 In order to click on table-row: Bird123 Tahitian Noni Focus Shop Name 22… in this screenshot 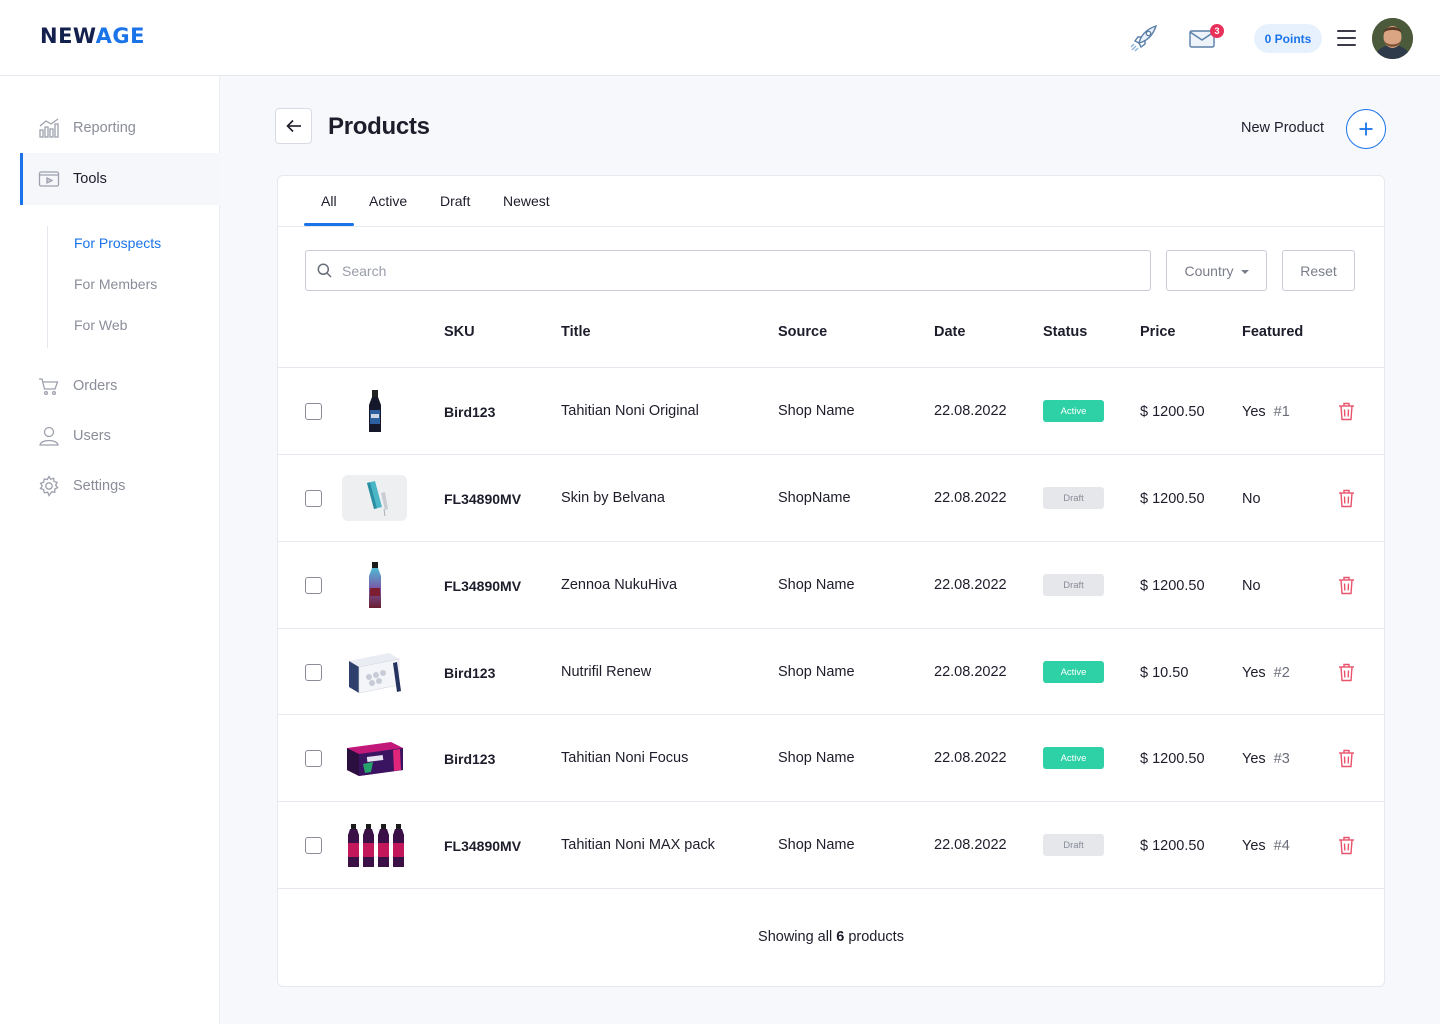, I will do `click(831, 758)`.